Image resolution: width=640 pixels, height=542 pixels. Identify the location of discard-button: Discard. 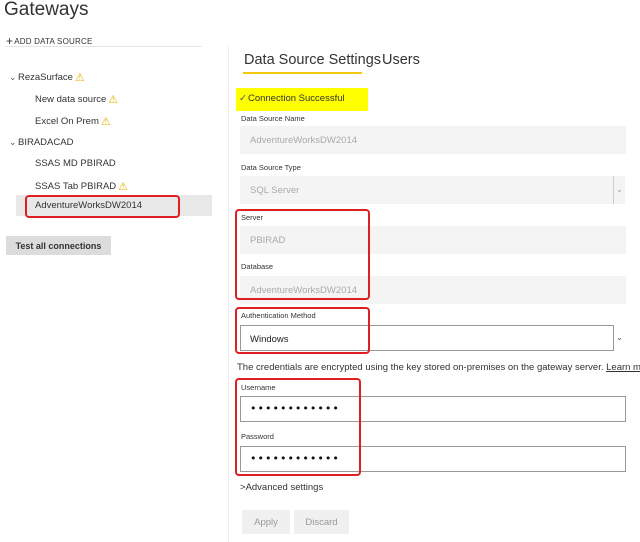
(321, 522).